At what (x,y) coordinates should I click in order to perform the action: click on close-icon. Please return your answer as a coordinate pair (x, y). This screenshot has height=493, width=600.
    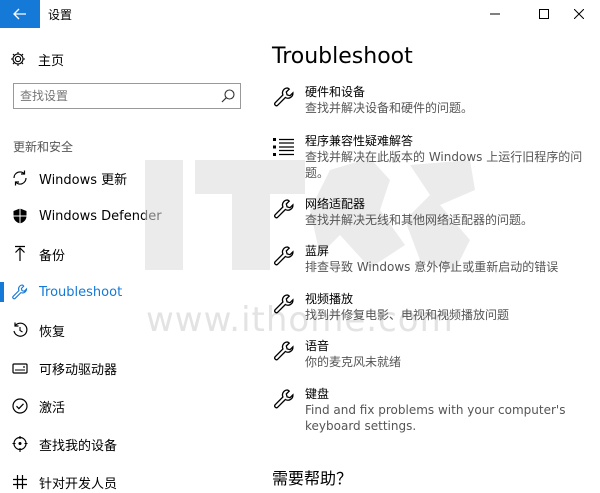
    Looking at the image, I should click on (579, 14).